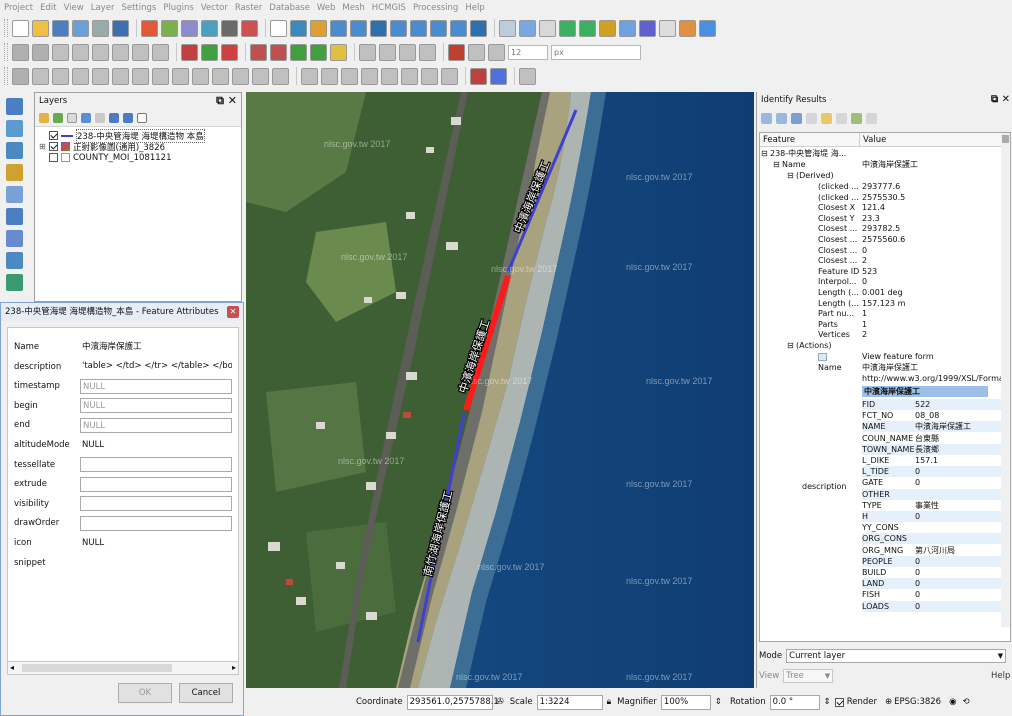 This screenshot has width=1012, height=716. I want to click on clear-results-icon, so click(811, 118).